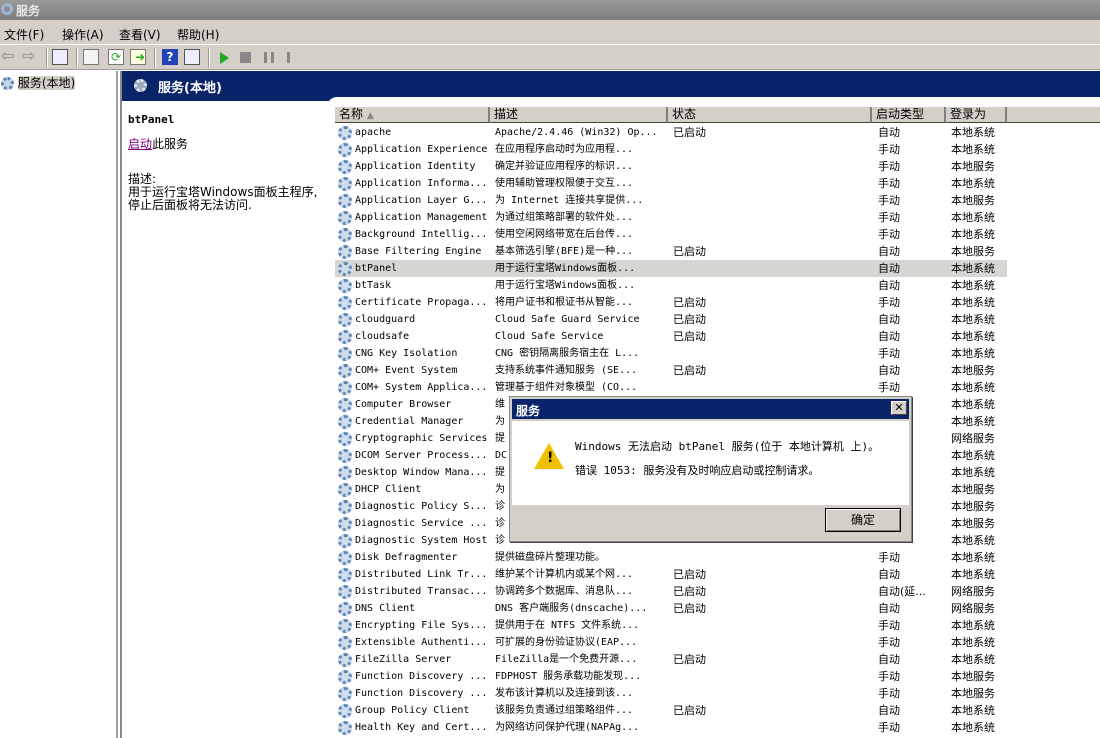 The height and width of the screenshot is (738, 1100). What do you see at coordinates (116, 57) in the screenshot?
I see `refresh-icon: ⟳` at bounding box center [116, 57].